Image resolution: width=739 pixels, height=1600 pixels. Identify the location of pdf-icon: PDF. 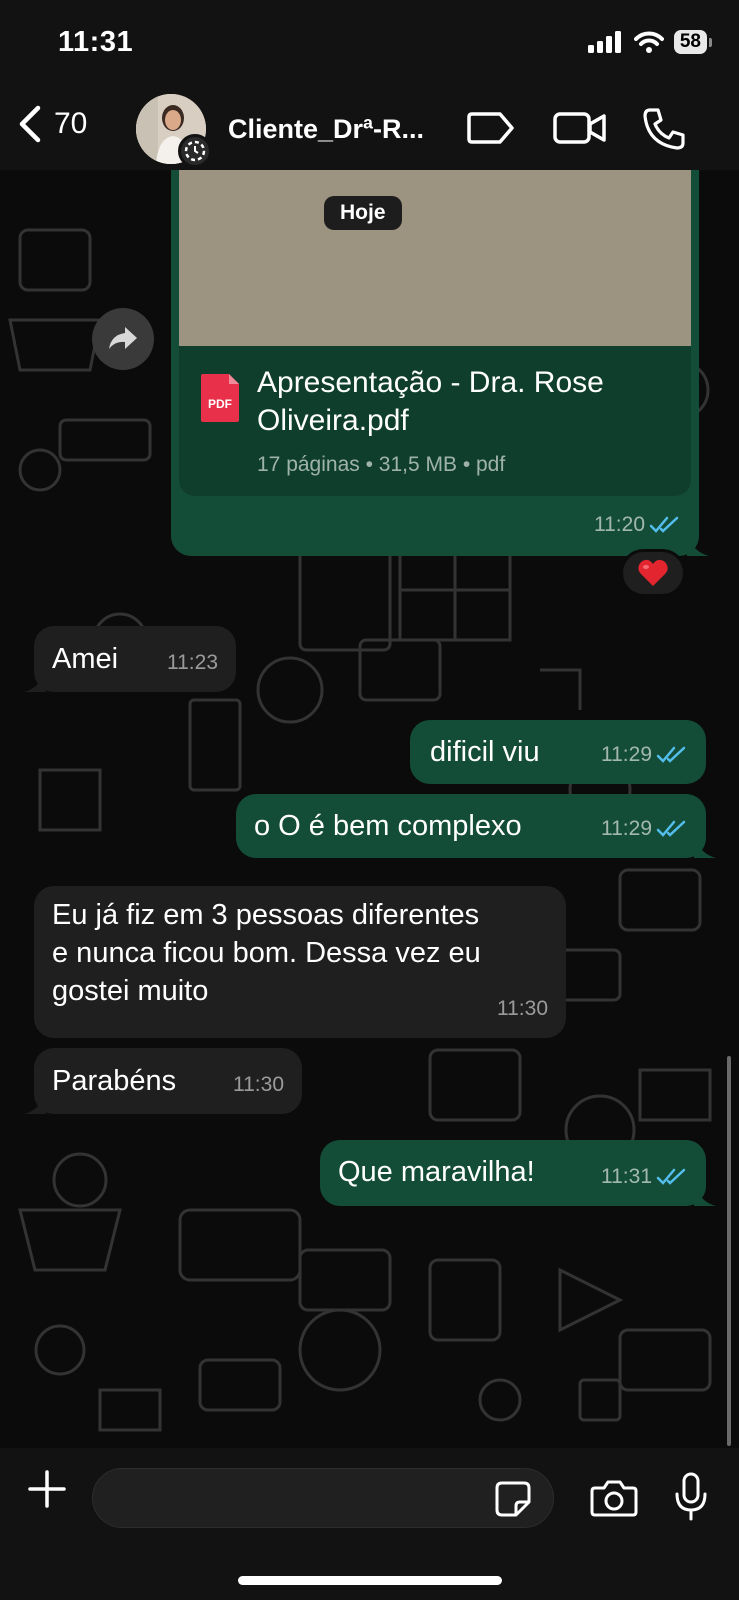
(220, 398).